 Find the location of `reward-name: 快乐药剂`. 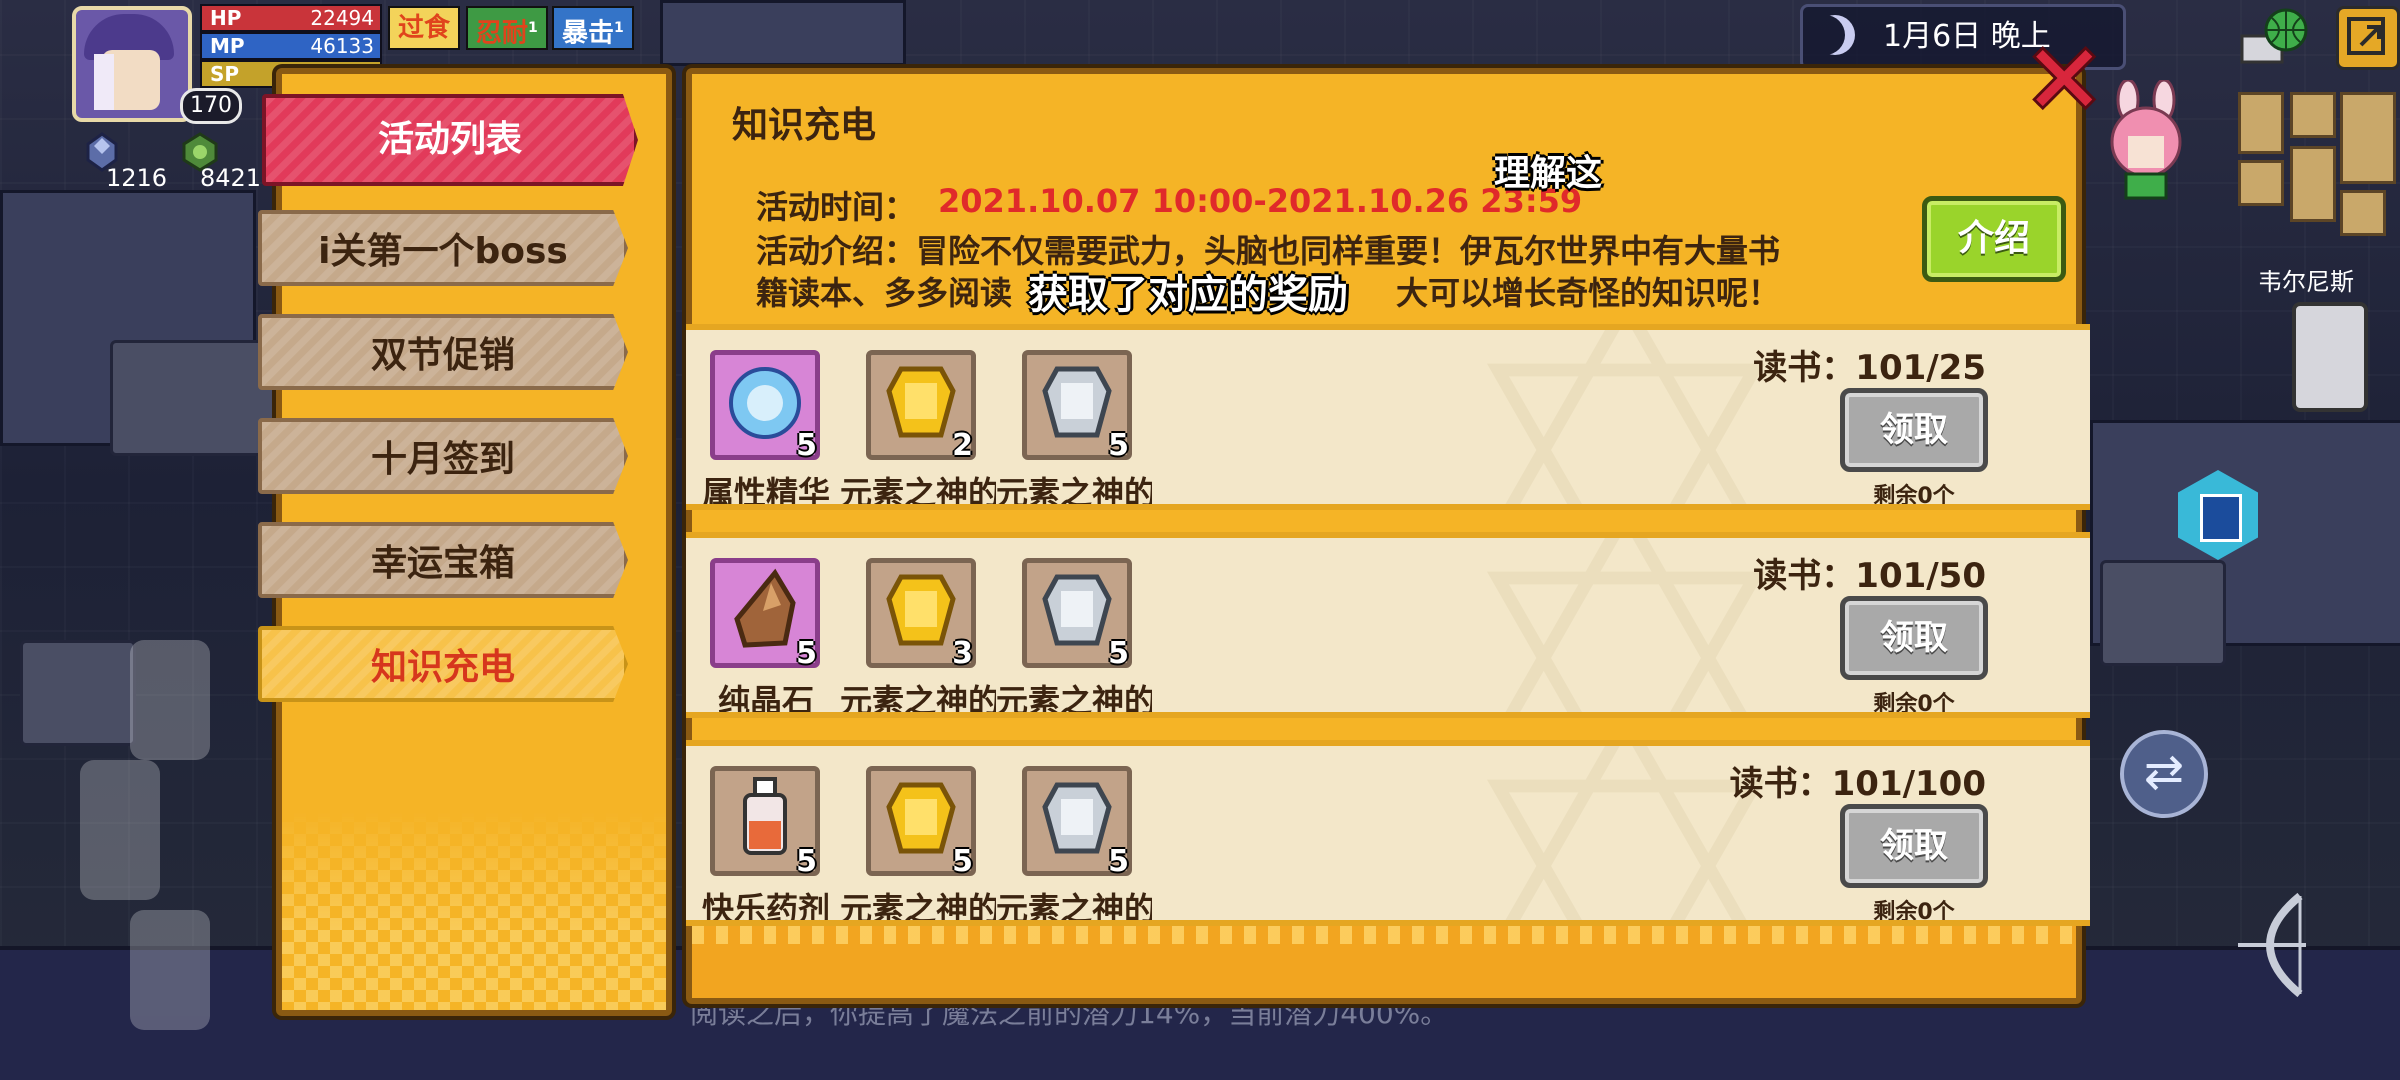

reward-name: 快乐药剂 is located at coordinates (765, 908).